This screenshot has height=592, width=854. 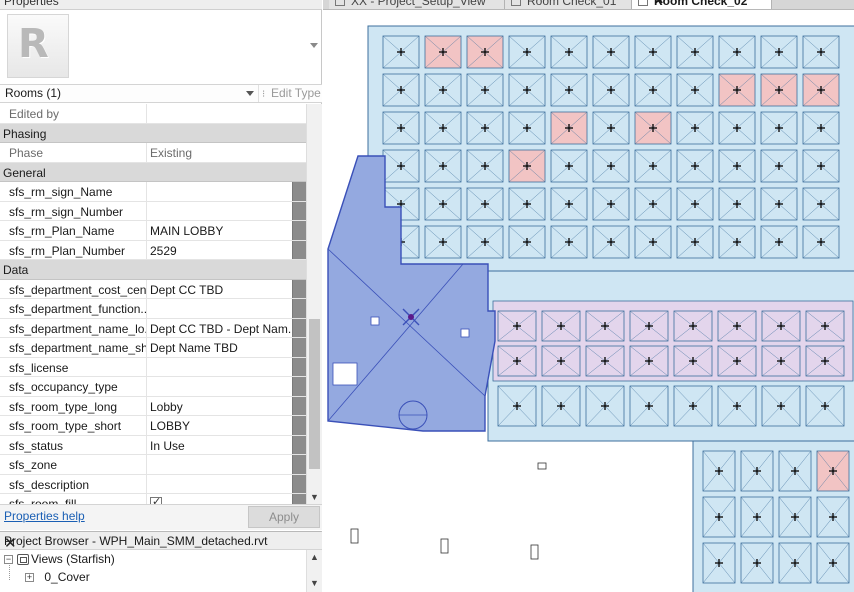 What do you see at coordinates (314, 571) in the screenshot?
I see `browser-scrollbar: ▲ ▼` at bounding box center [314, 571].